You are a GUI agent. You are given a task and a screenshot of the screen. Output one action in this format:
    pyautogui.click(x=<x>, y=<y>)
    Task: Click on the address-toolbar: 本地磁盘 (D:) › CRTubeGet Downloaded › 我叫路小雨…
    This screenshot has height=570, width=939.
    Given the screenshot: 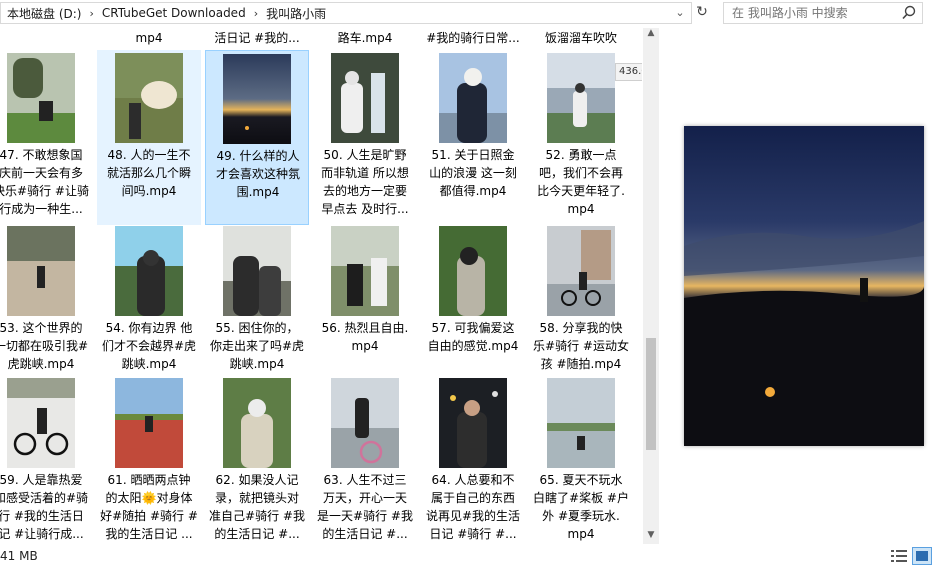 What is the action you would take?
    pyautogui.click(x=469, y=14)
    